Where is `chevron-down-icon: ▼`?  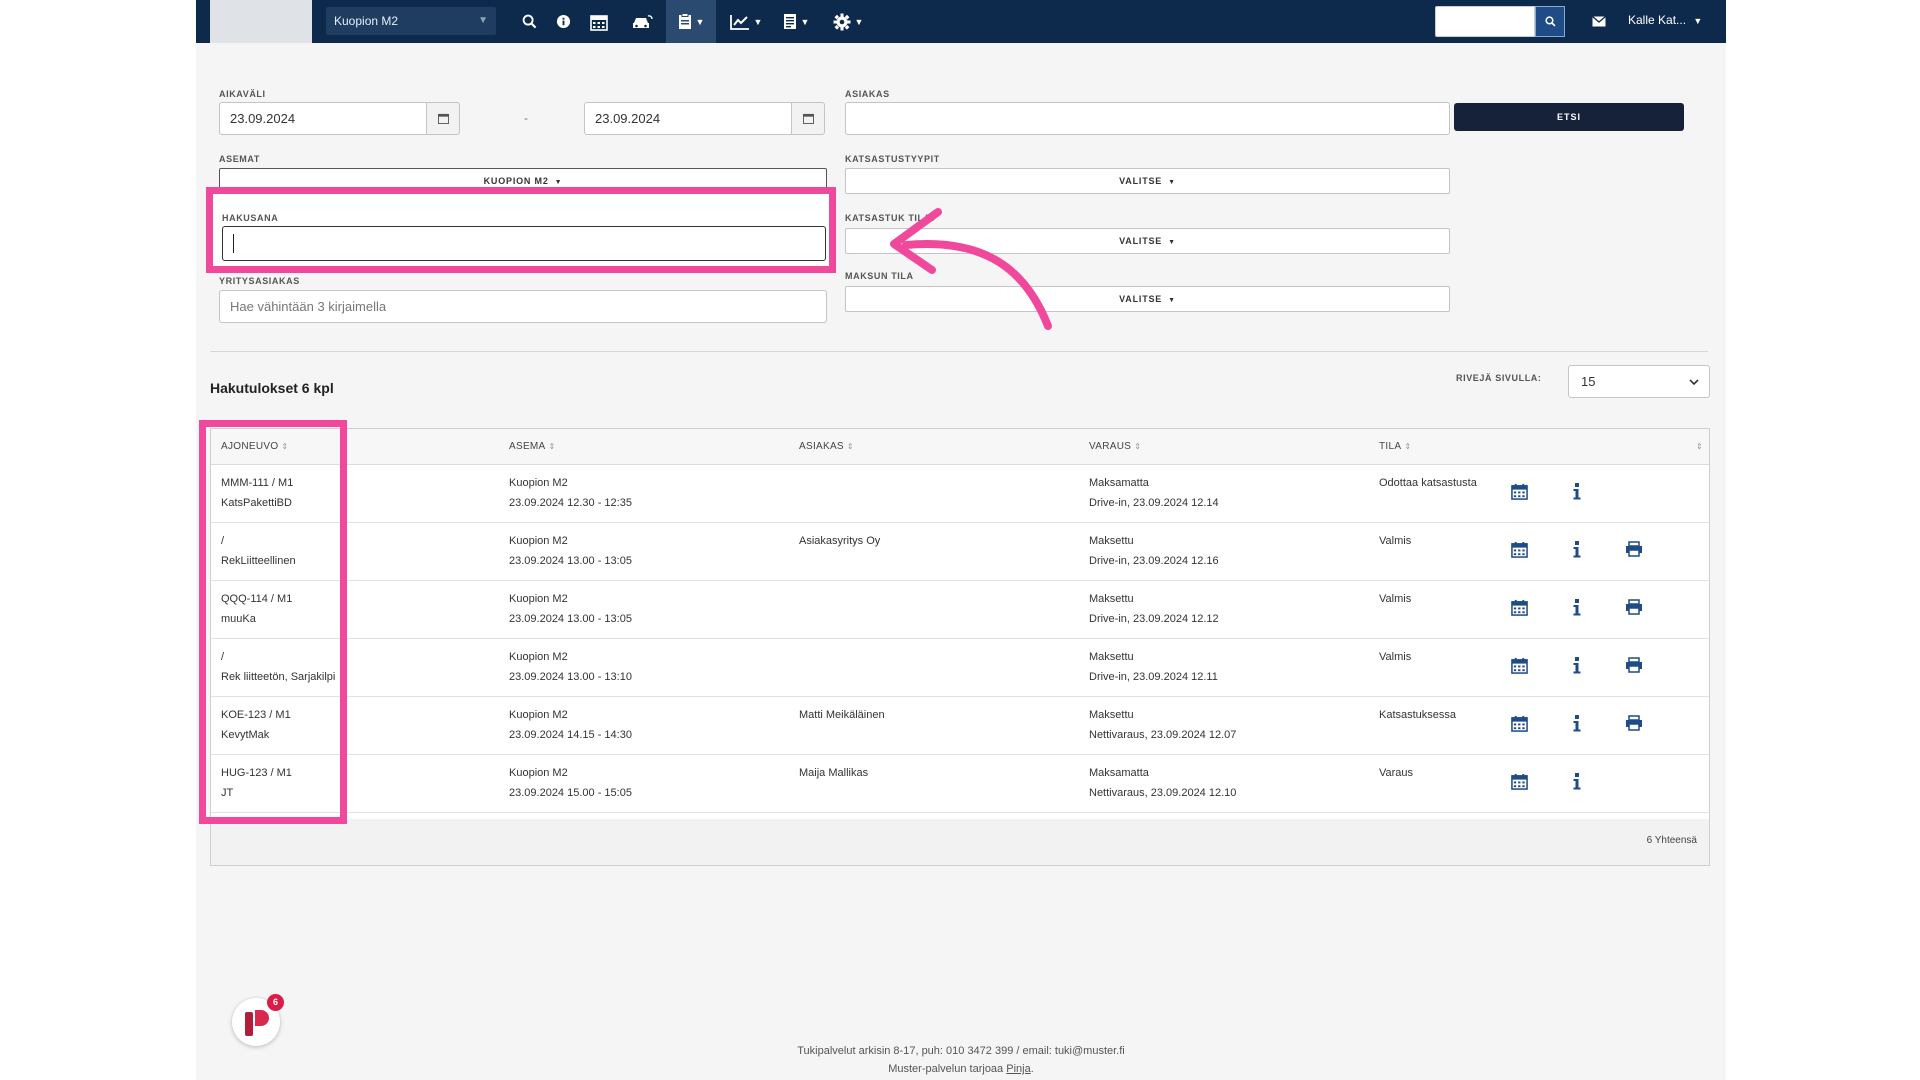
chevron-down-icon: ▼ is located at coordinates (483, 20).